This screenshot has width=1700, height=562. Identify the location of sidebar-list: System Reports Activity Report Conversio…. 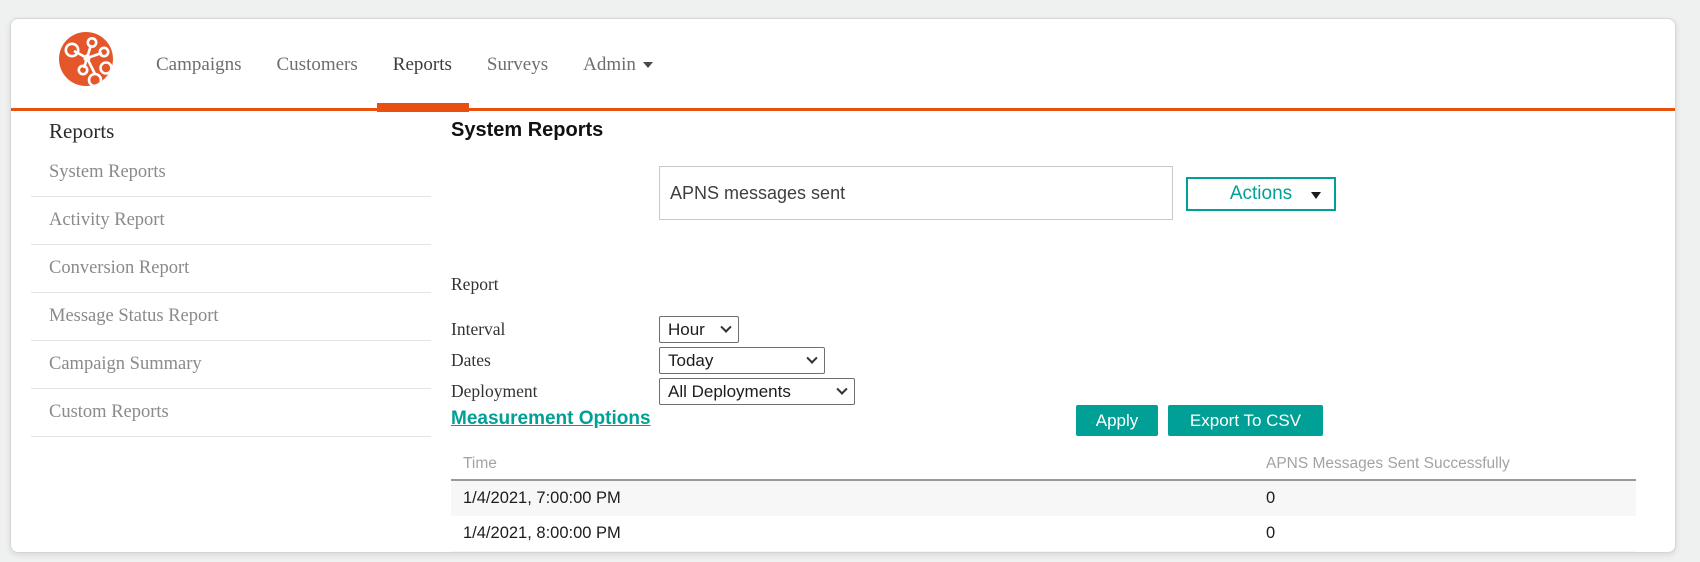
(231, 293).